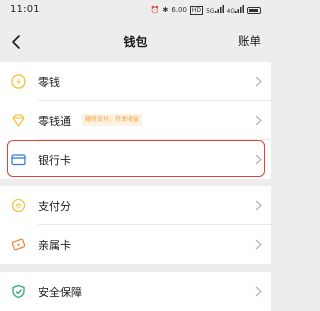 This screenshot has width=320, height=311. I want to click on coin-icon: ¥, so click(18, 81).